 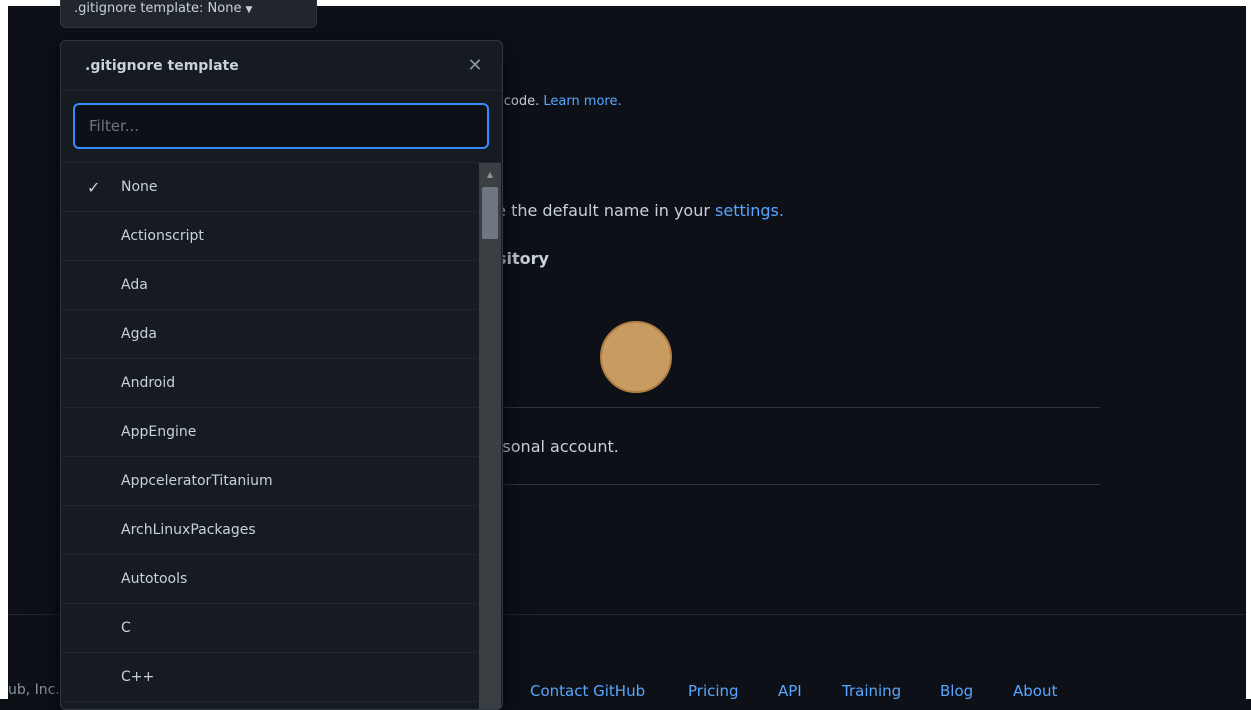 What do you see at coordinates (871, 691) in the screenshot?
I see `footer-link-training: Training` at bounding box center [871, 691].